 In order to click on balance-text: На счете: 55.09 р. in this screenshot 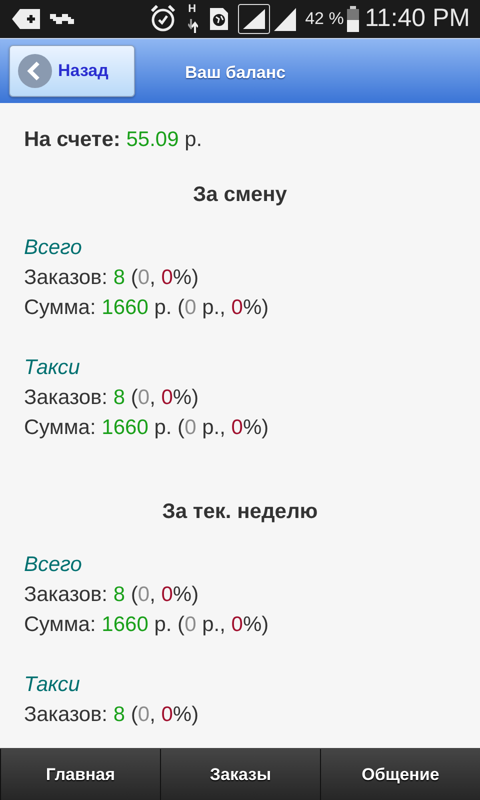, I will do `click(114, 140)`.